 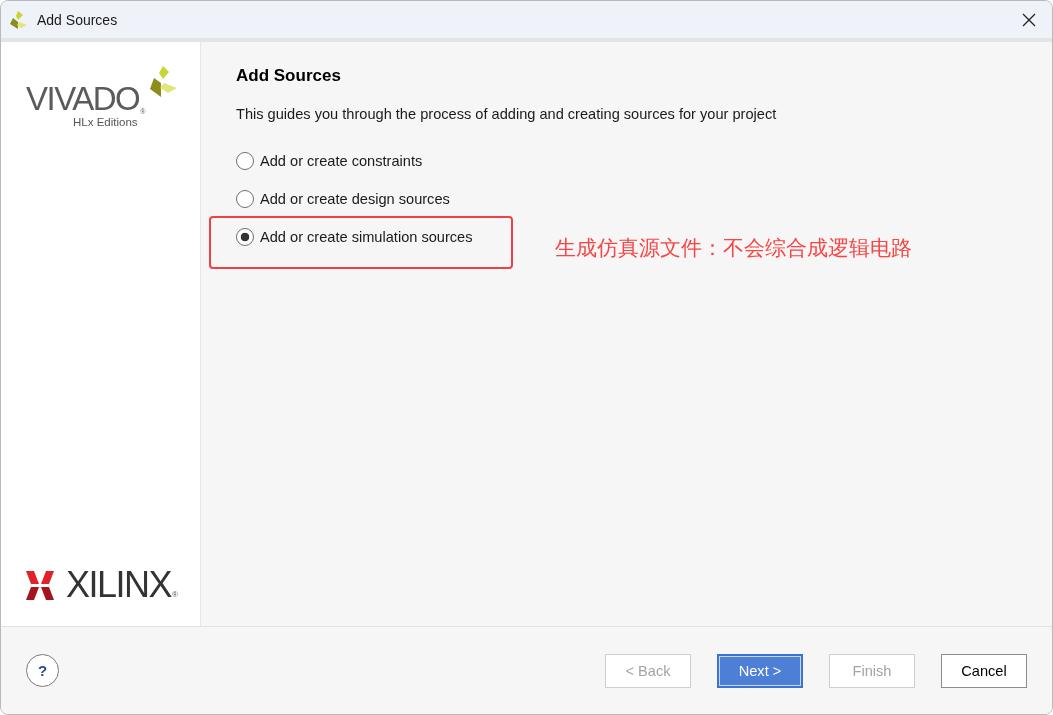 What do you see at coordinates (105, 122) in the screenshot?
I see `edition-label: HLx Editions` at bounding box center [105, 122].